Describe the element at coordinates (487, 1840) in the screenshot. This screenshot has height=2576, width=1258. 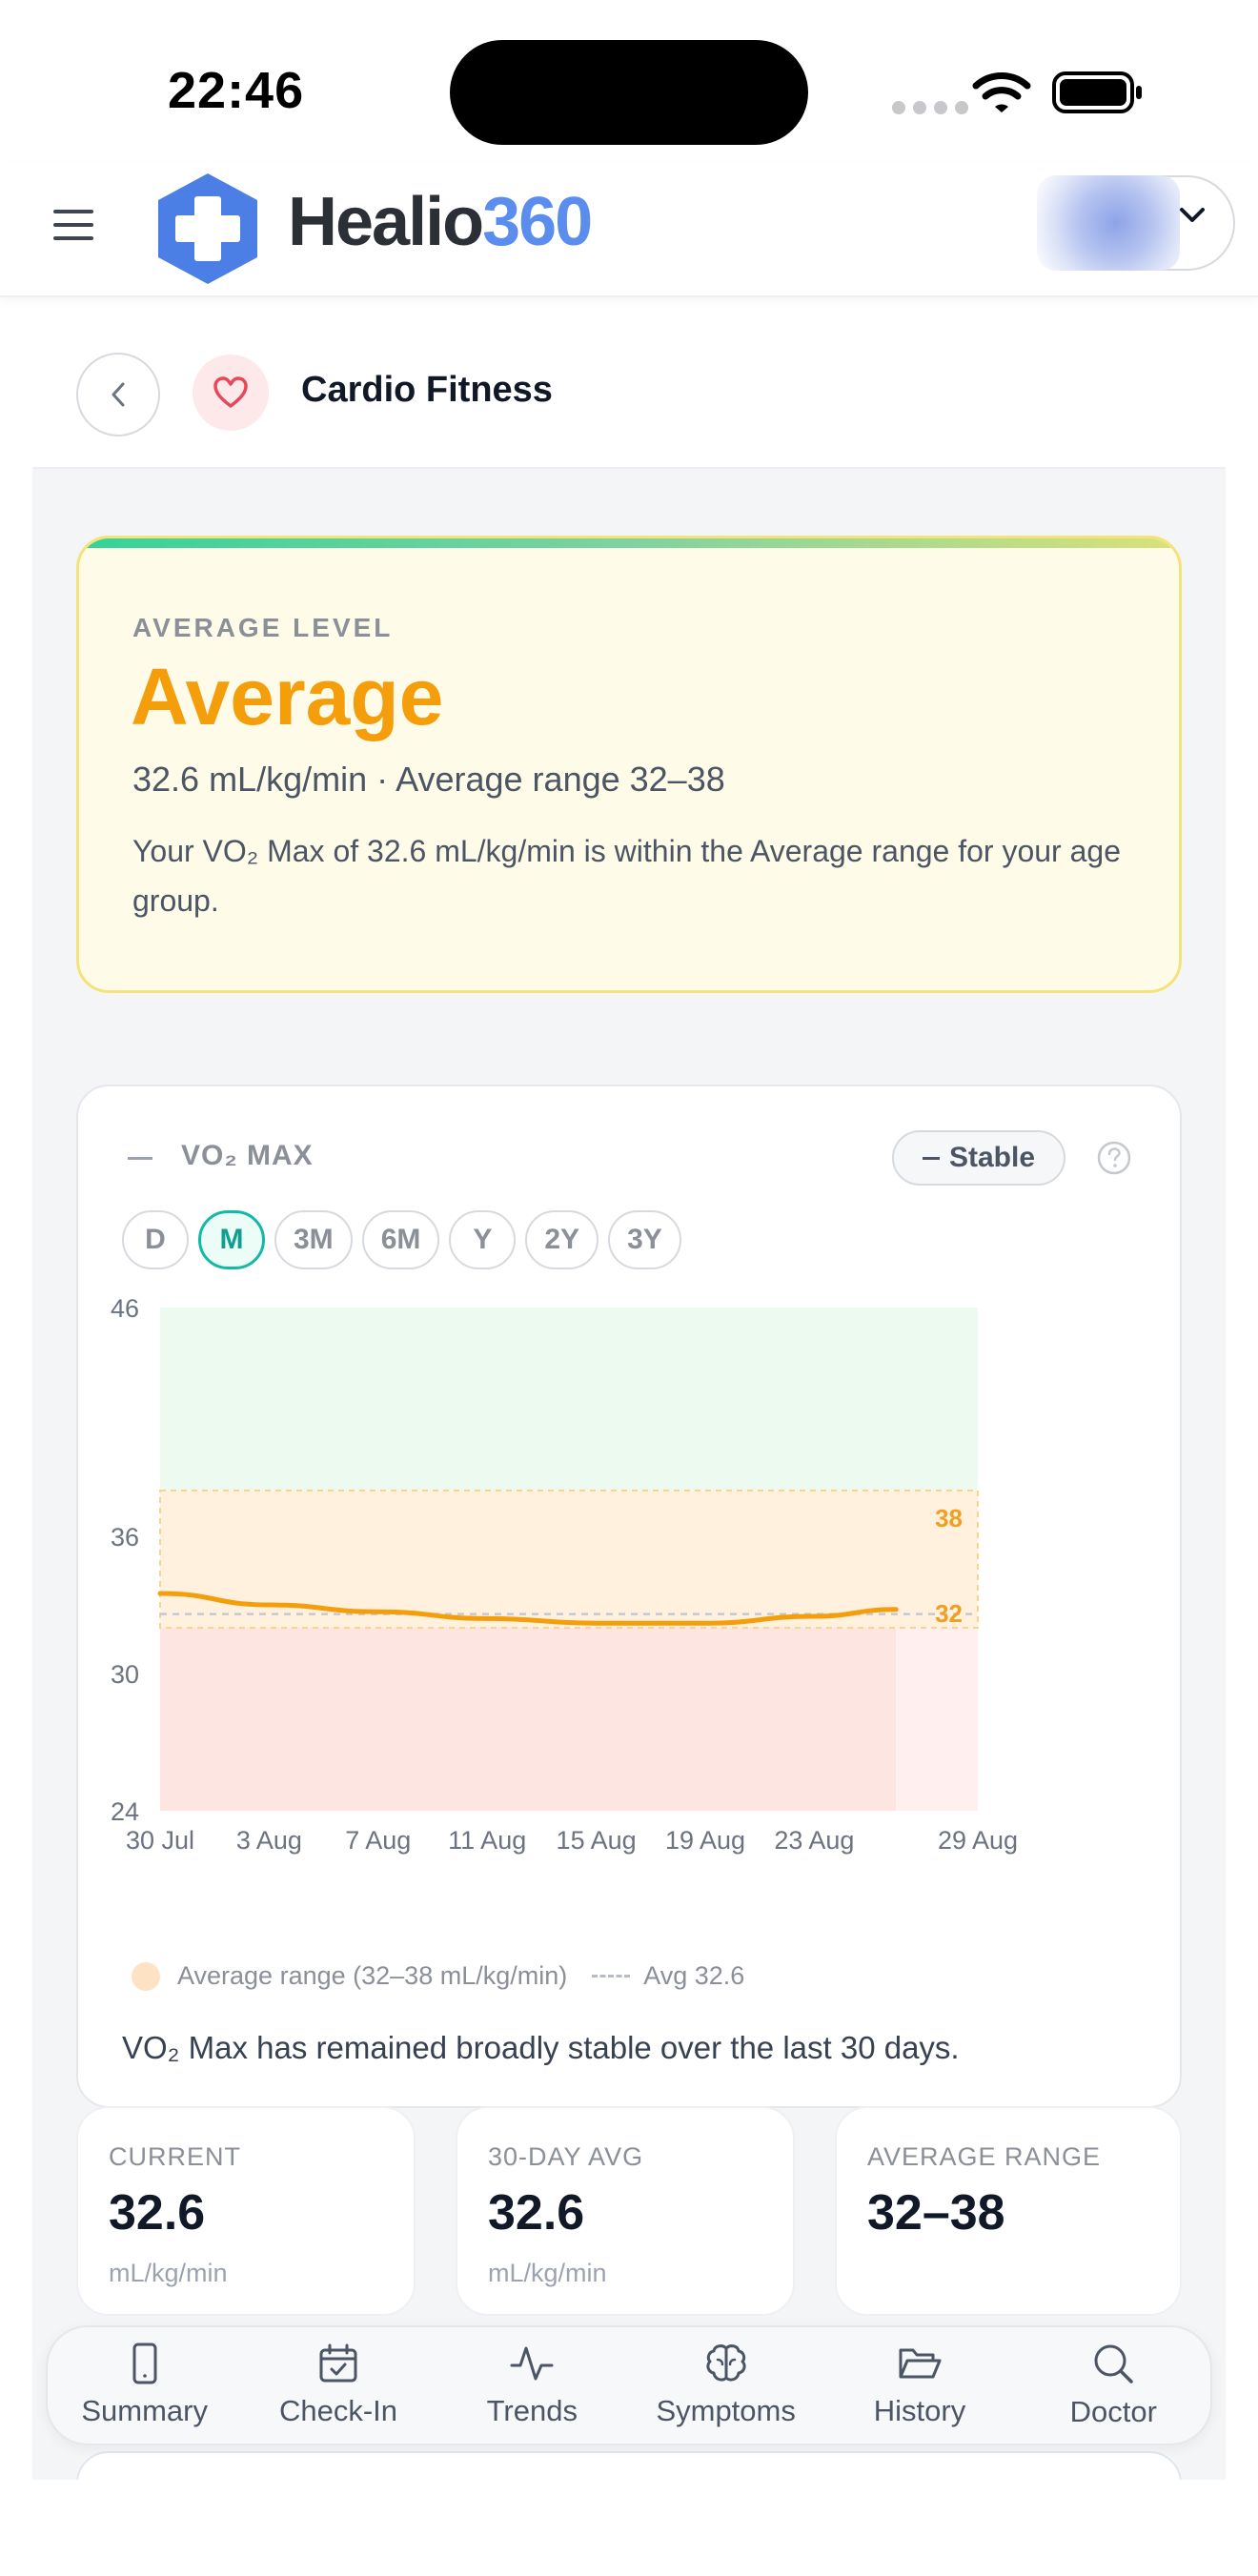
I see `x-tick-label: 11 Aug` at that location.